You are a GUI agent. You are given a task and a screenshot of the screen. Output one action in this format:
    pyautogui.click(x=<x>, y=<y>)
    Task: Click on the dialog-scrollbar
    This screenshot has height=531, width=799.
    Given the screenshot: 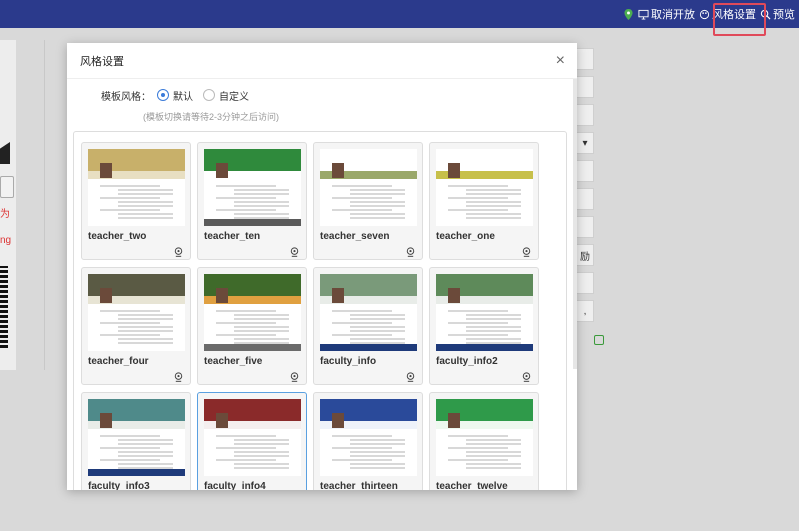 What is the action you would take?
    pyautogui.click(x=575, y=224)
    